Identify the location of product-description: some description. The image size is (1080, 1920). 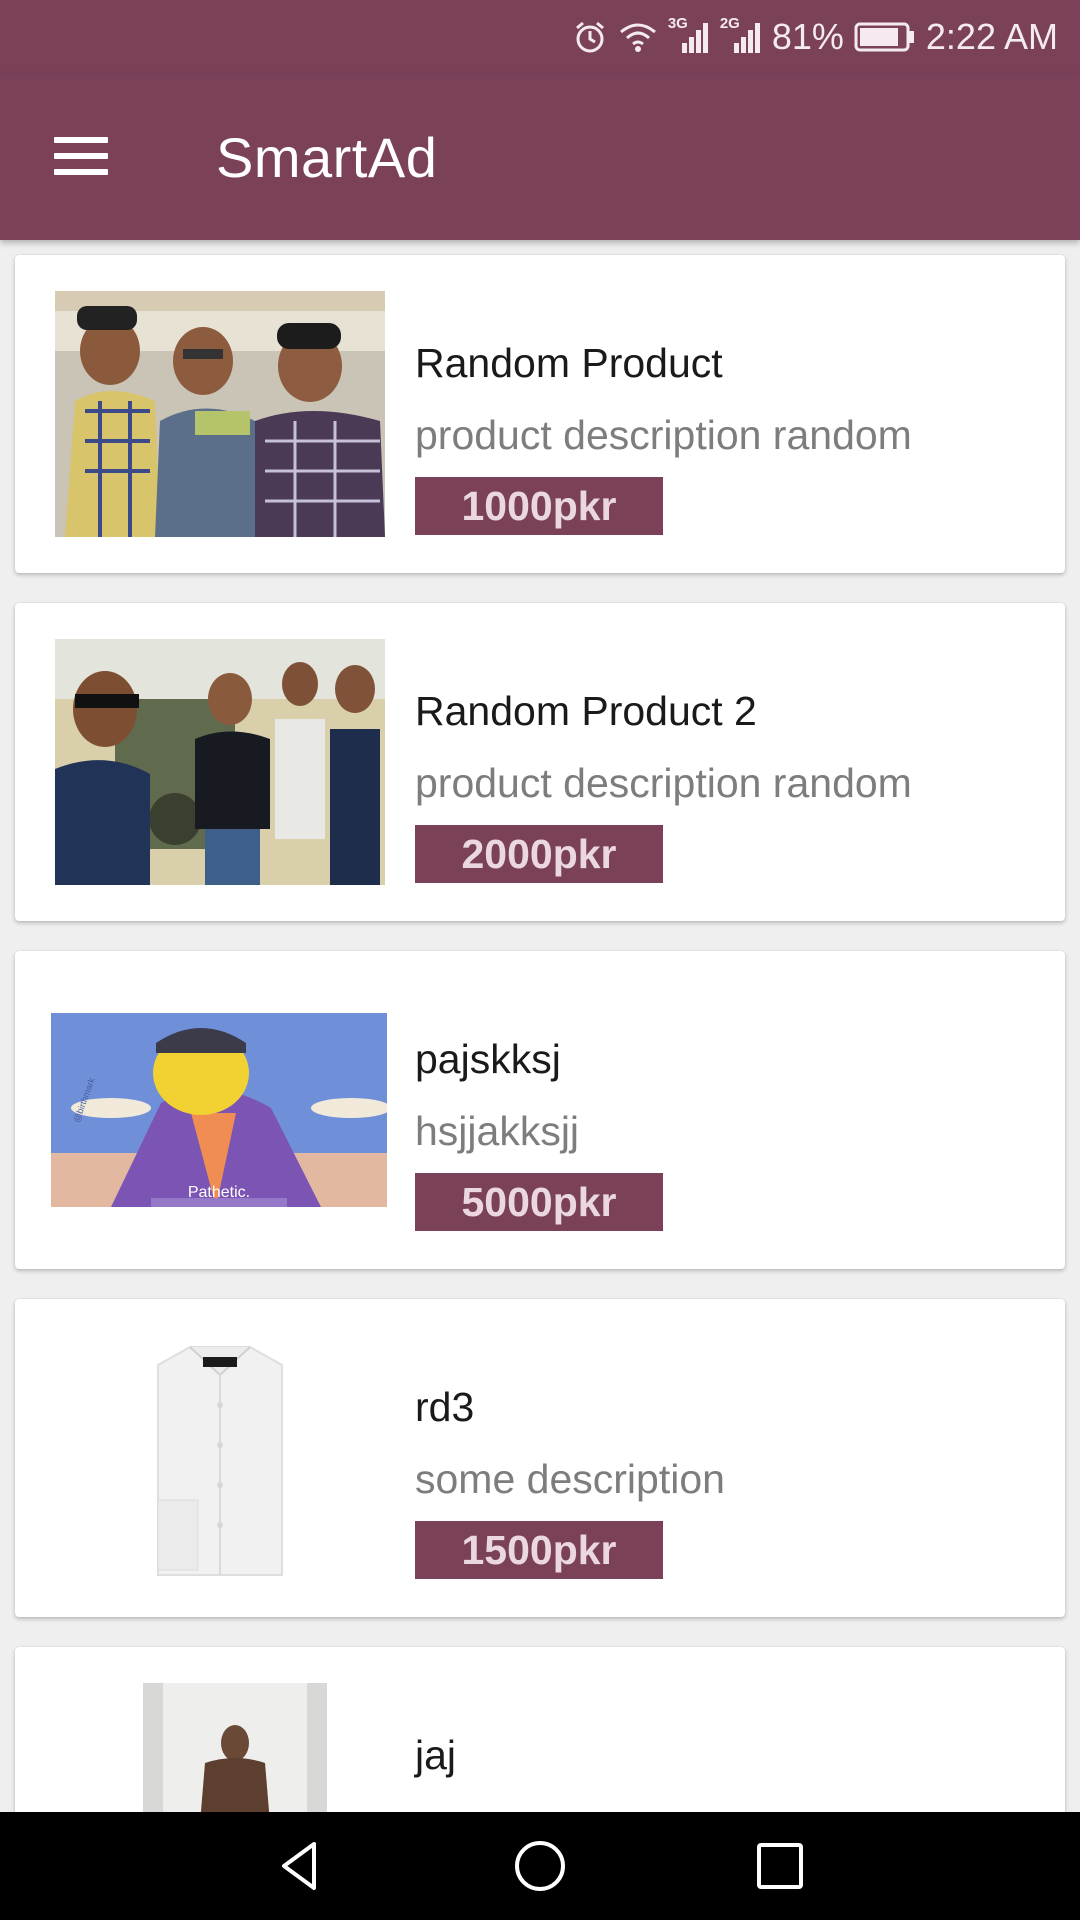
(570, 1479).